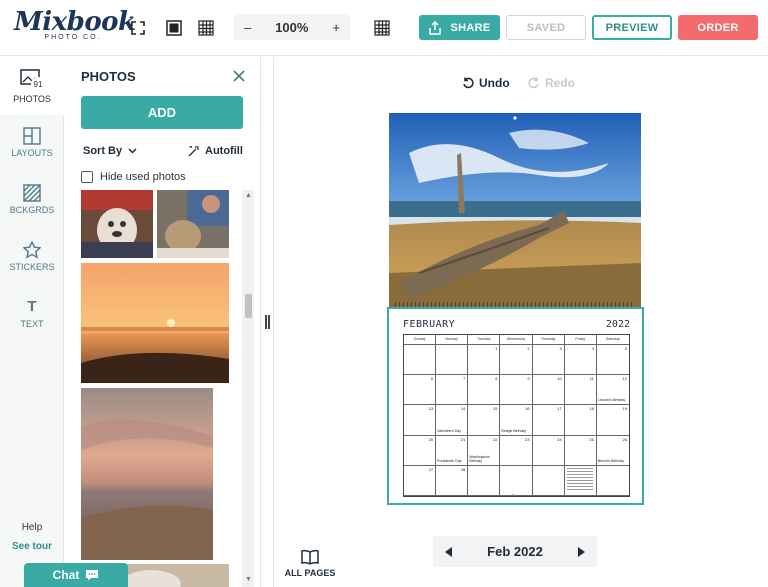 This screenshot has width=768, height=587. What do you see at coordinates (513, 497) in the screenshot?
I see `chevron-up-icon: ⌃` at bounding box center [513, 497].